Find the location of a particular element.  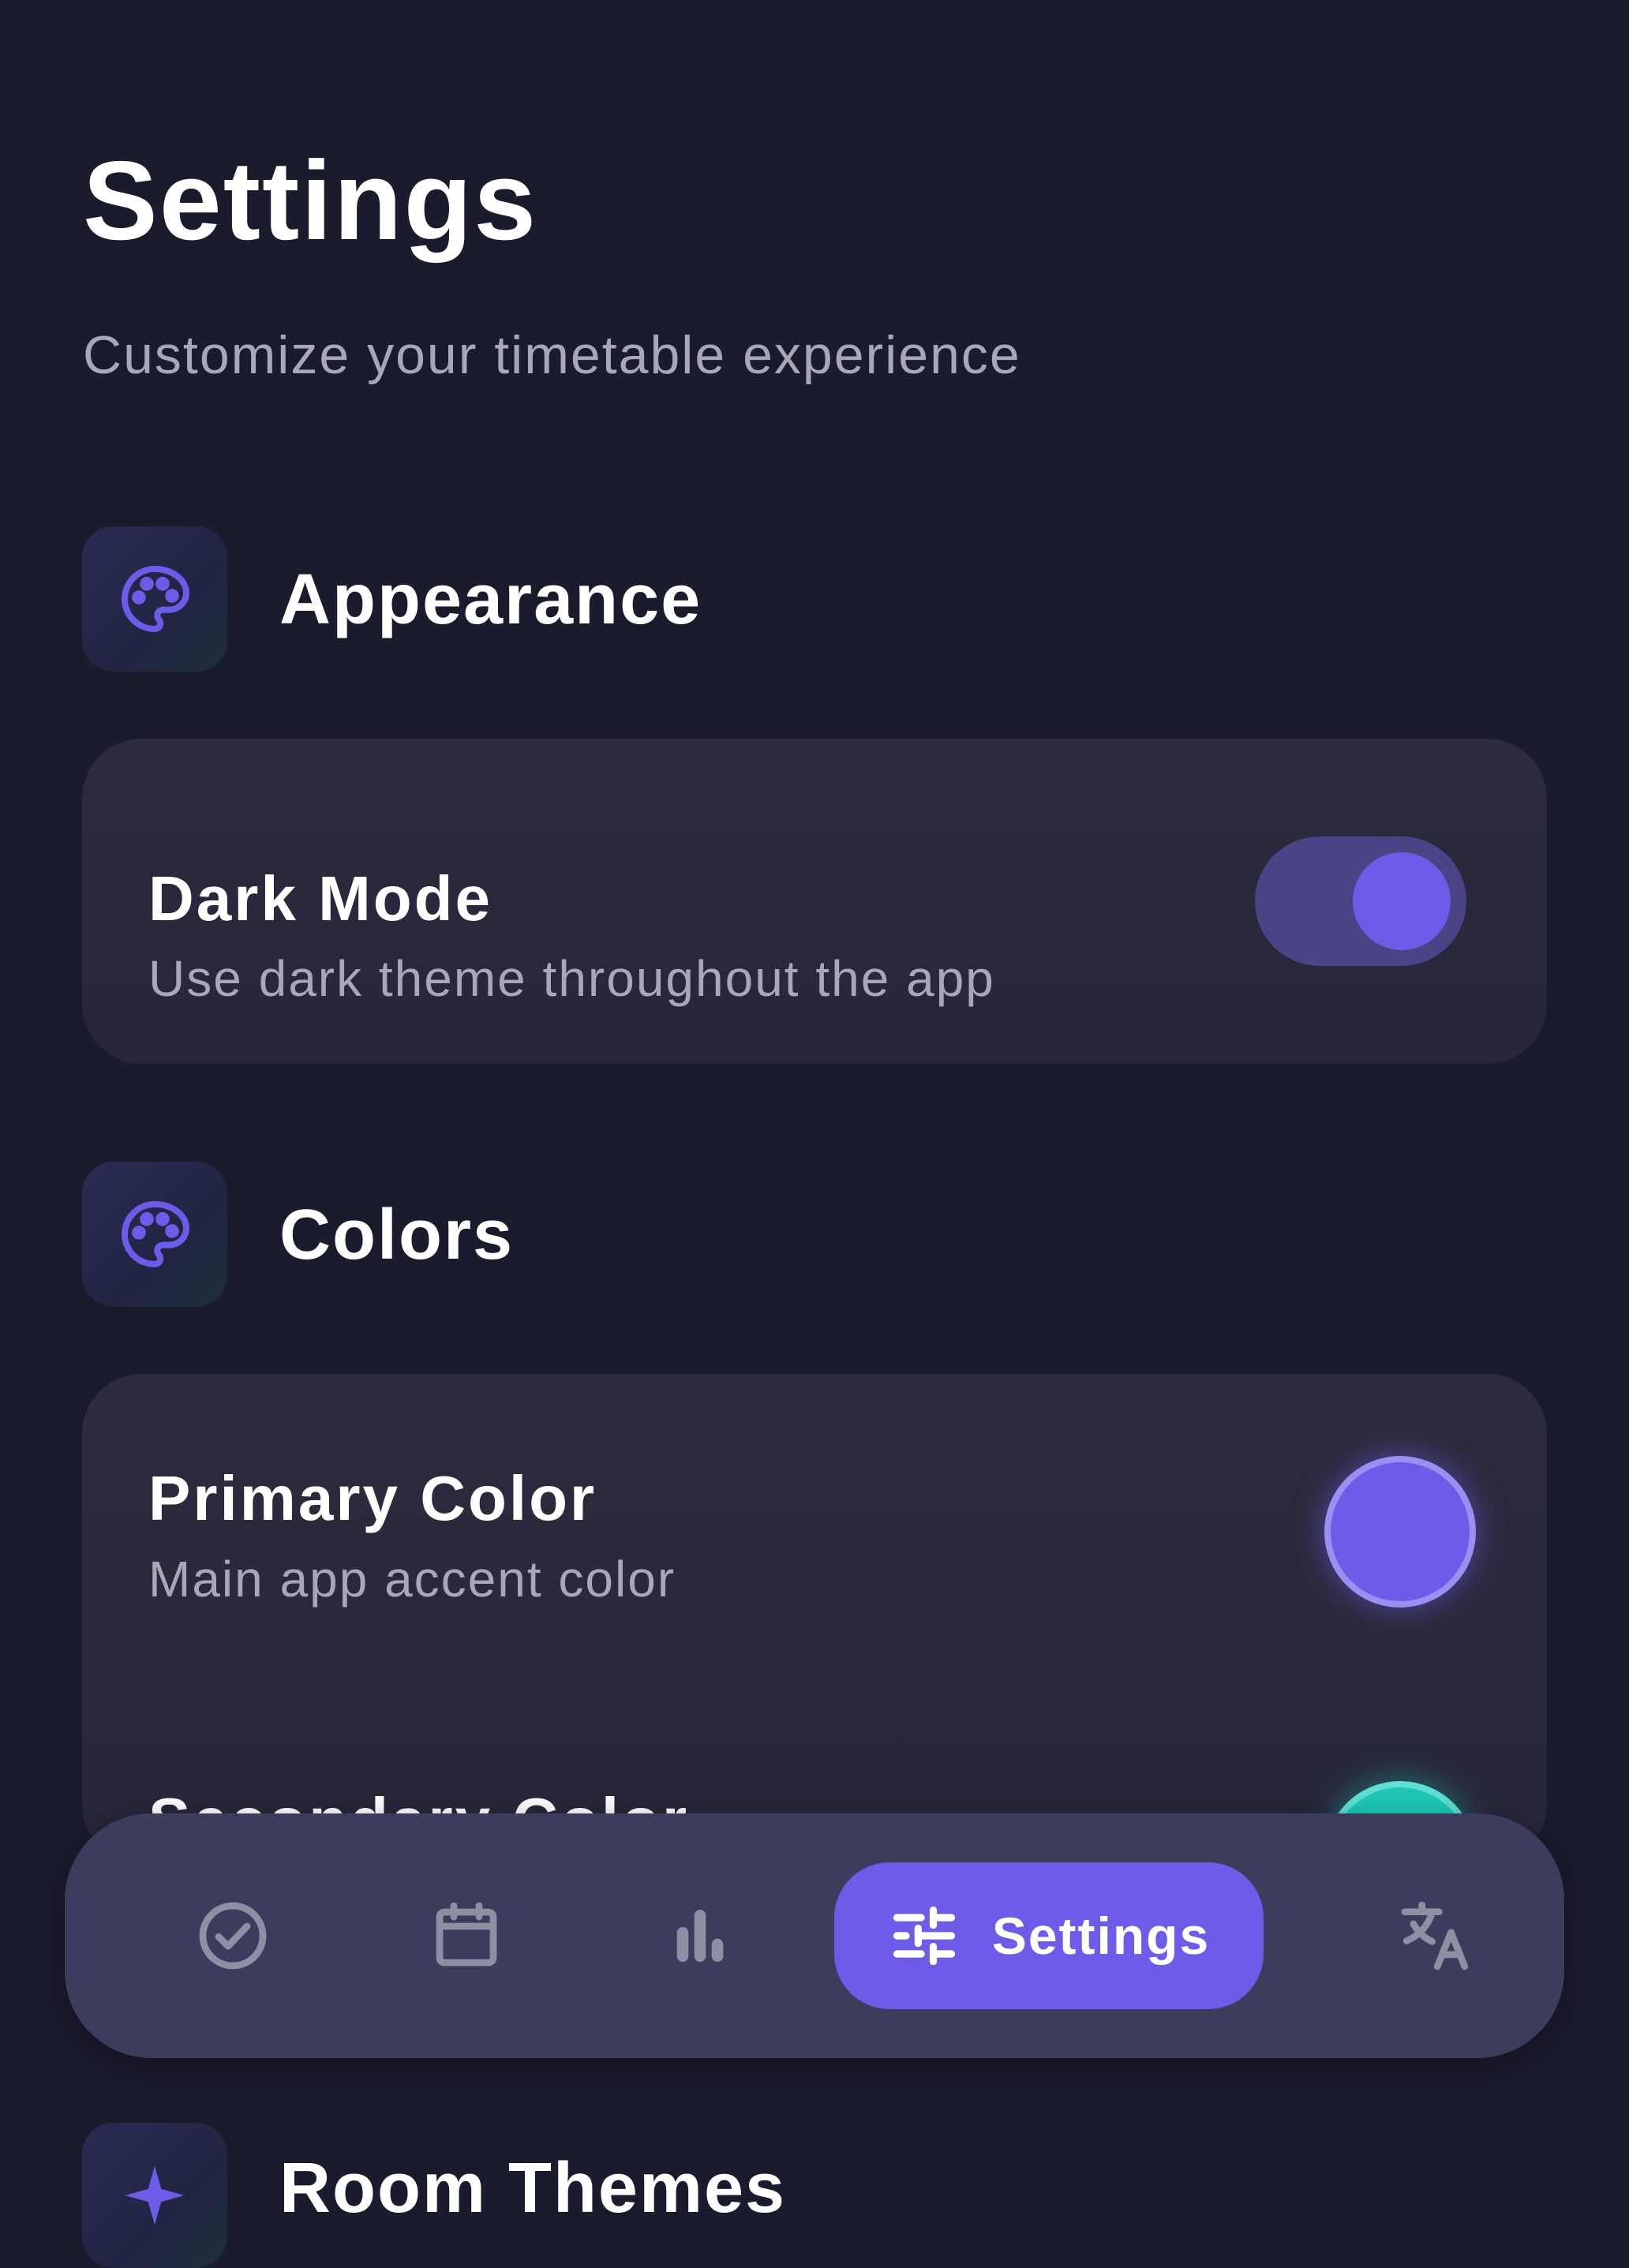

primary-color-description: Main app accent color is located at coordinates (412, 1579).